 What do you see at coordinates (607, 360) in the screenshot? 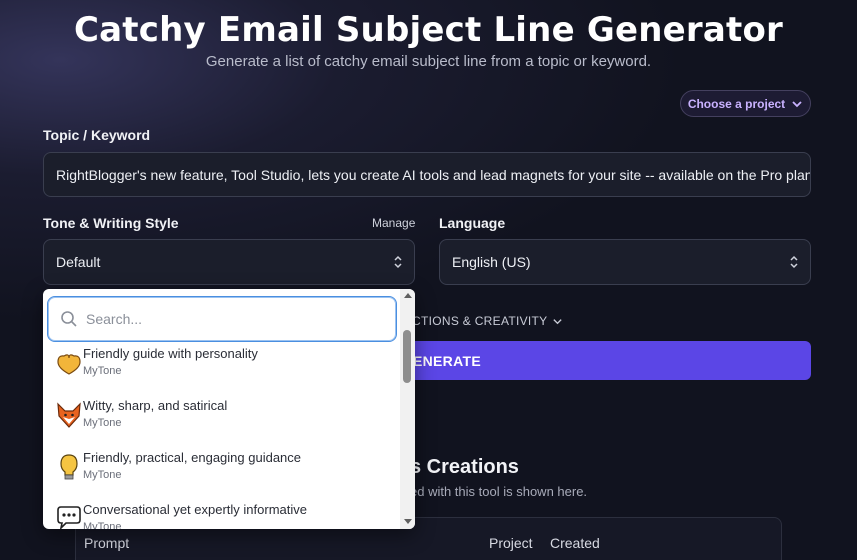
I see `generate-button: ENERATE` at bounding box center [607, 360].